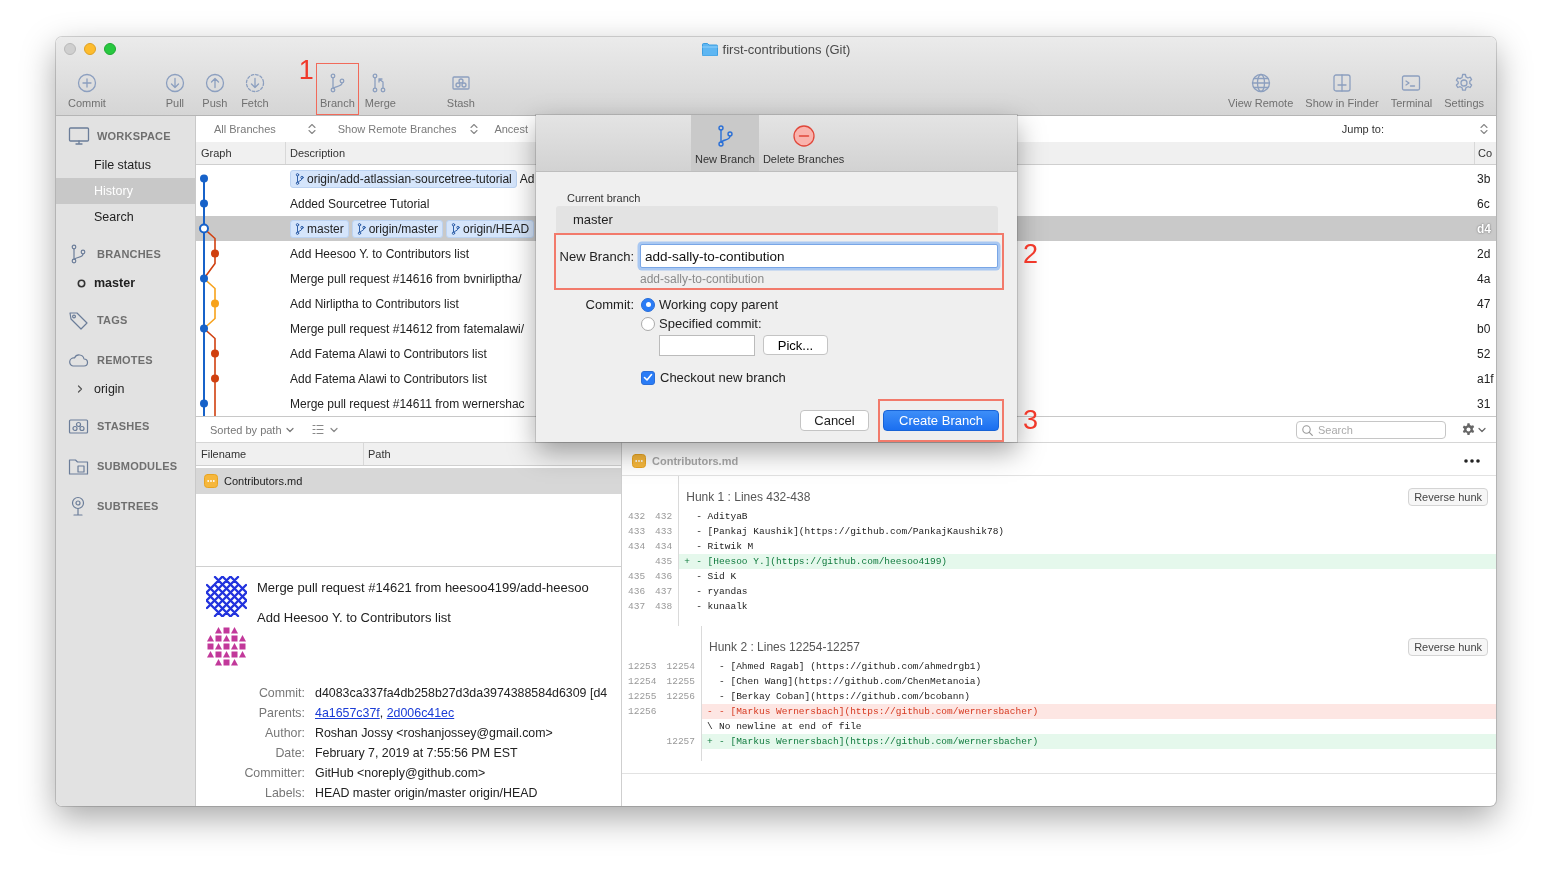  Describe the element at coordinates (527, 178) in the screenshot. I see `commit-description: Ad` at that location.